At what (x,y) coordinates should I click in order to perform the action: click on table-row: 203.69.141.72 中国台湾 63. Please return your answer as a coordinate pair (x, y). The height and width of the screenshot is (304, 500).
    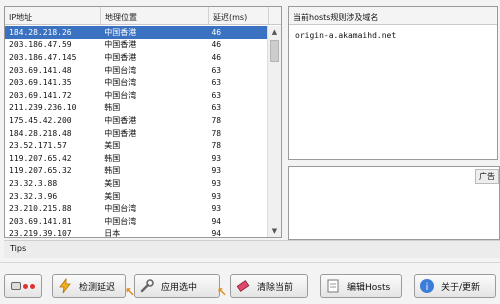
    Looking at the image, I should click on (136, 95).